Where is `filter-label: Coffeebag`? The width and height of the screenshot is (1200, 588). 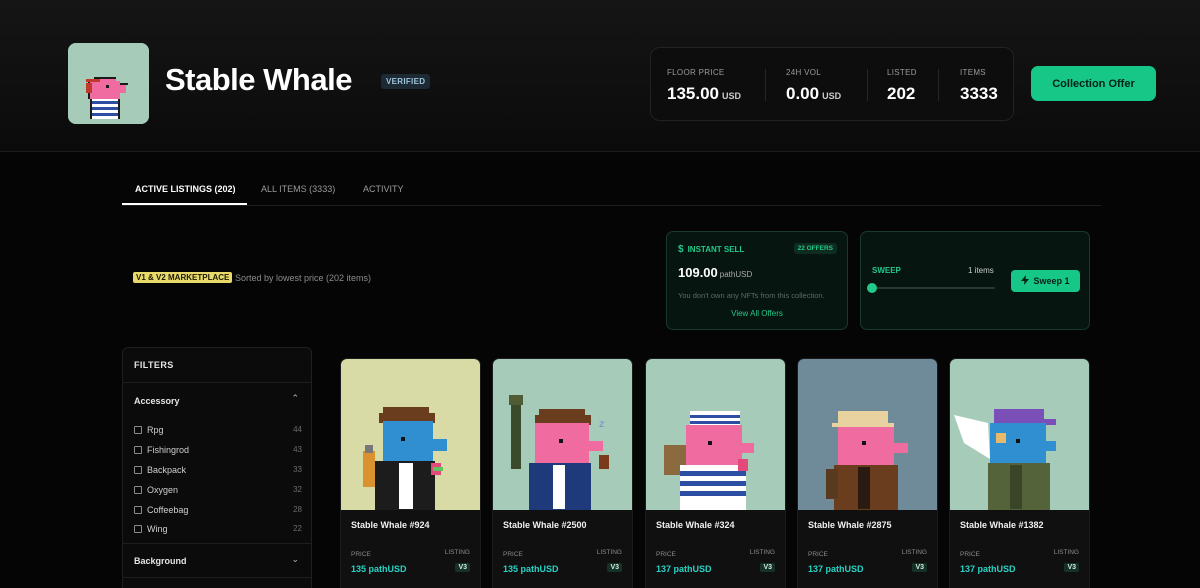
filter-label: Coffeebag is located at coordinates (168, 510).